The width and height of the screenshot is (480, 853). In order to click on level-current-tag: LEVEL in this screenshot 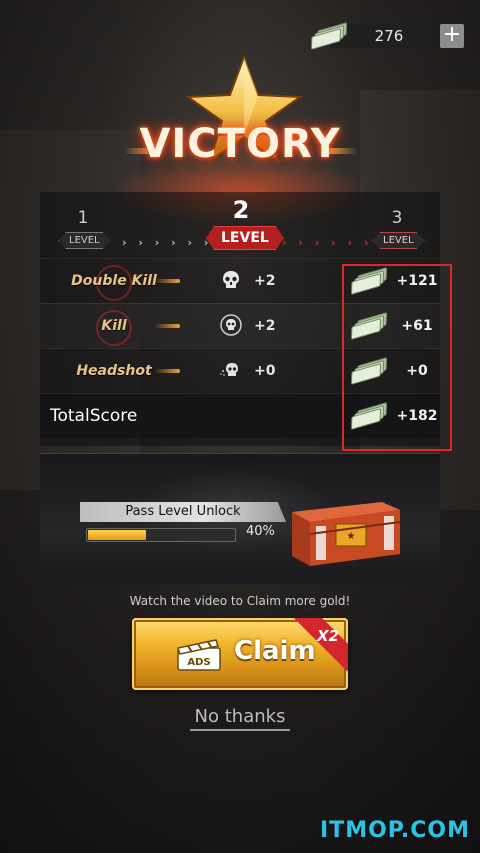, I will do `click(245, 238)`.